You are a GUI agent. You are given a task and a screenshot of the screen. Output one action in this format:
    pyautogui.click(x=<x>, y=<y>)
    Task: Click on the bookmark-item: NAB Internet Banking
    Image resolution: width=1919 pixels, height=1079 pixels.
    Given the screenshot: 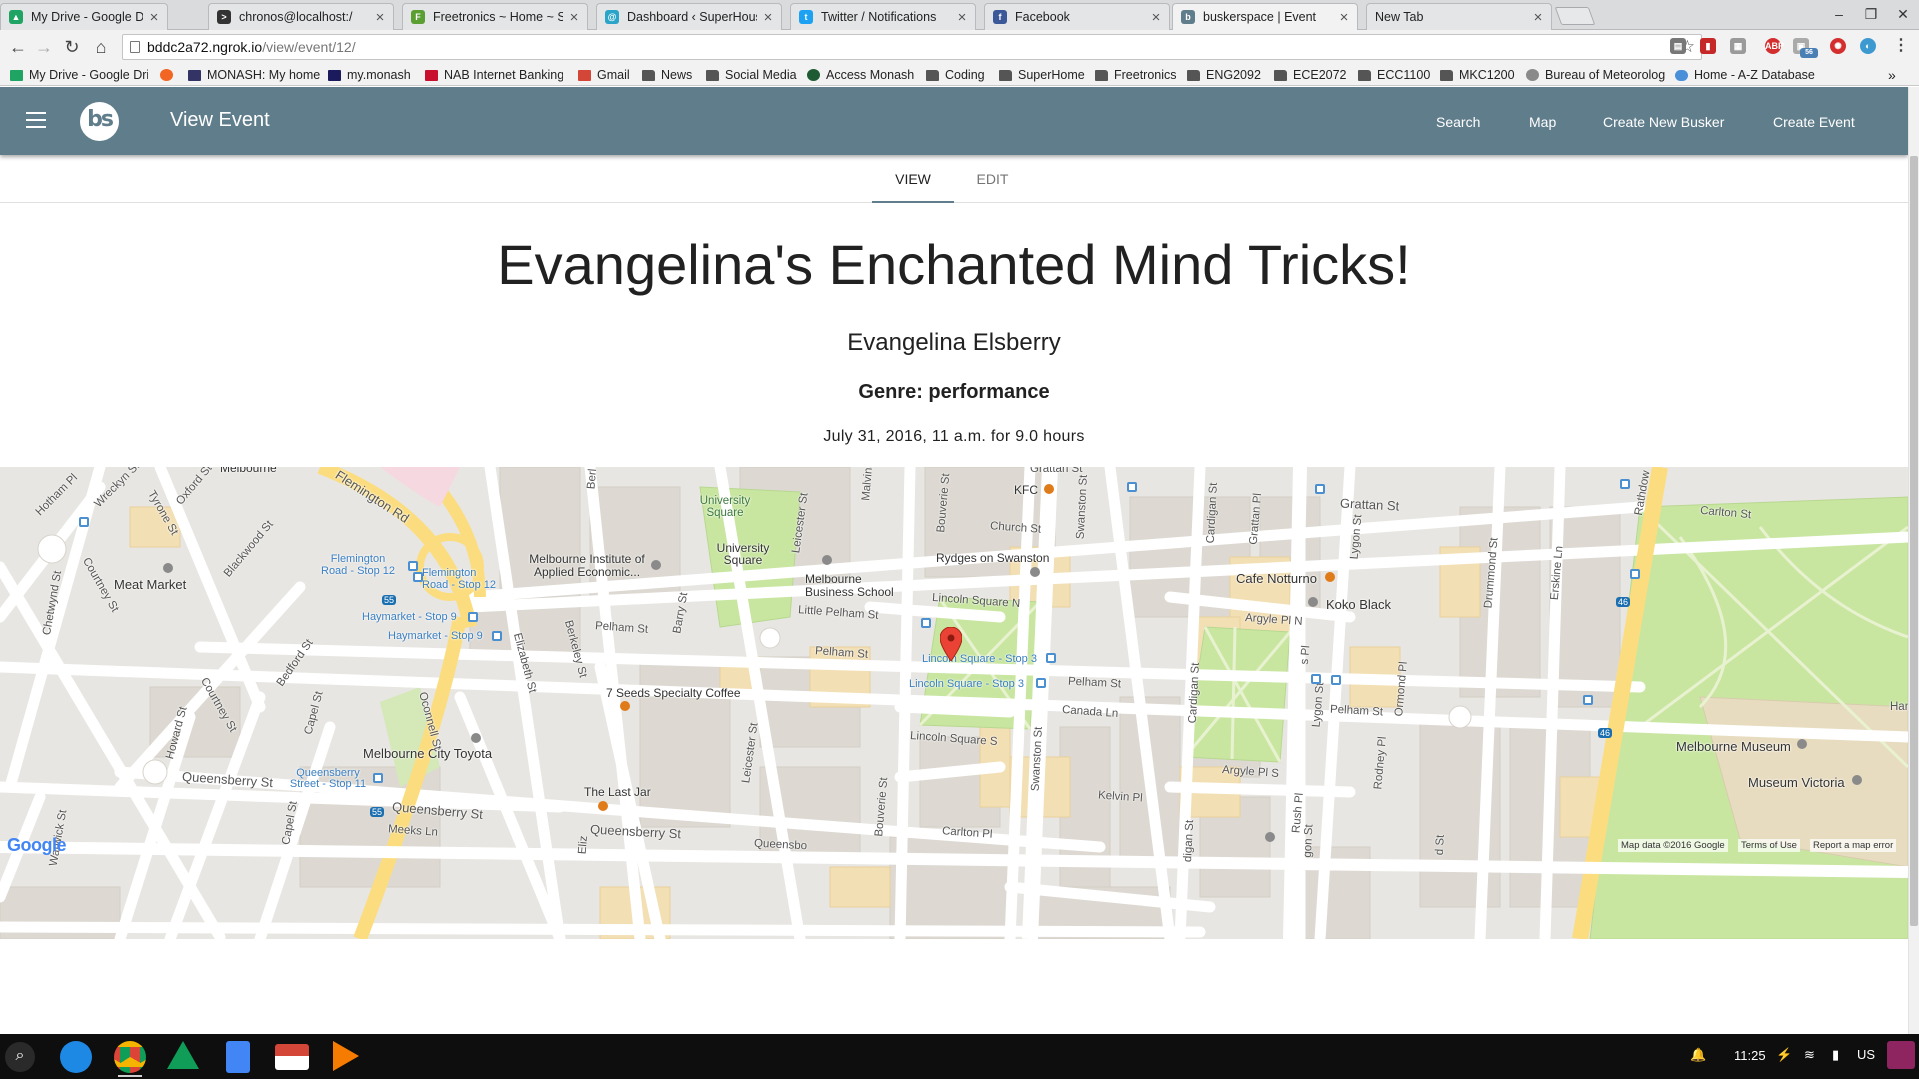 What is the action you would take?
    pyautogui.click(x=494, y=75)
    